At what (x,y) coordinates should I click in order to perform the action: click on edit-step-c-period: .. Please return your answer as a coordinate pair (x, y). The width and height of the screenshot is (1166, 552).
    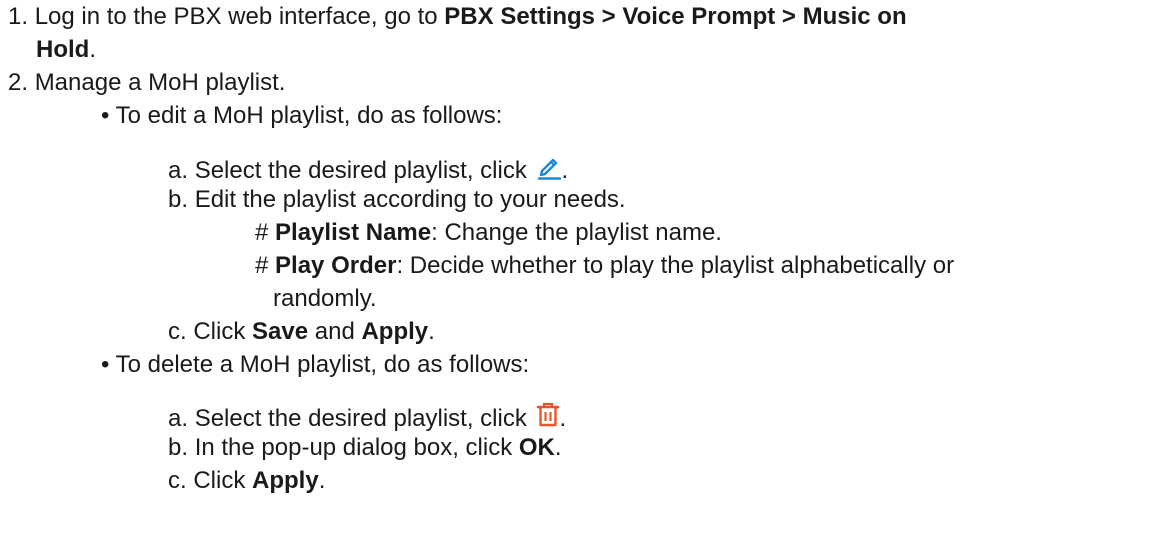
    Looking at the image, I should click on (431, 331).